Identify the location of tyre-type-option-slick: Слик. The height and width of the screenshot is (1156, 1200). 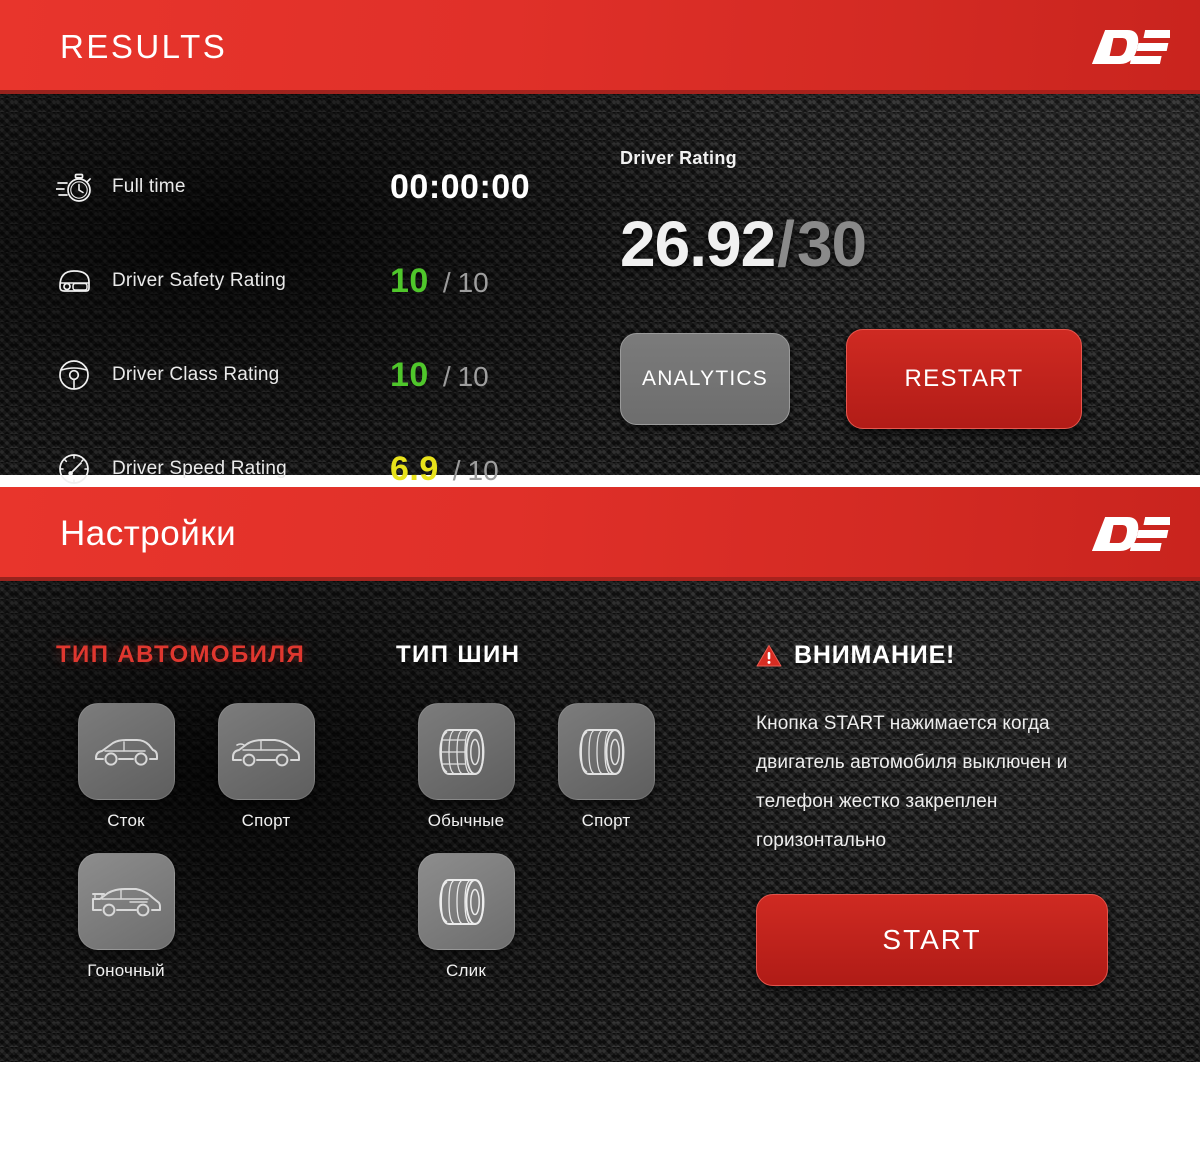
(466, 917).